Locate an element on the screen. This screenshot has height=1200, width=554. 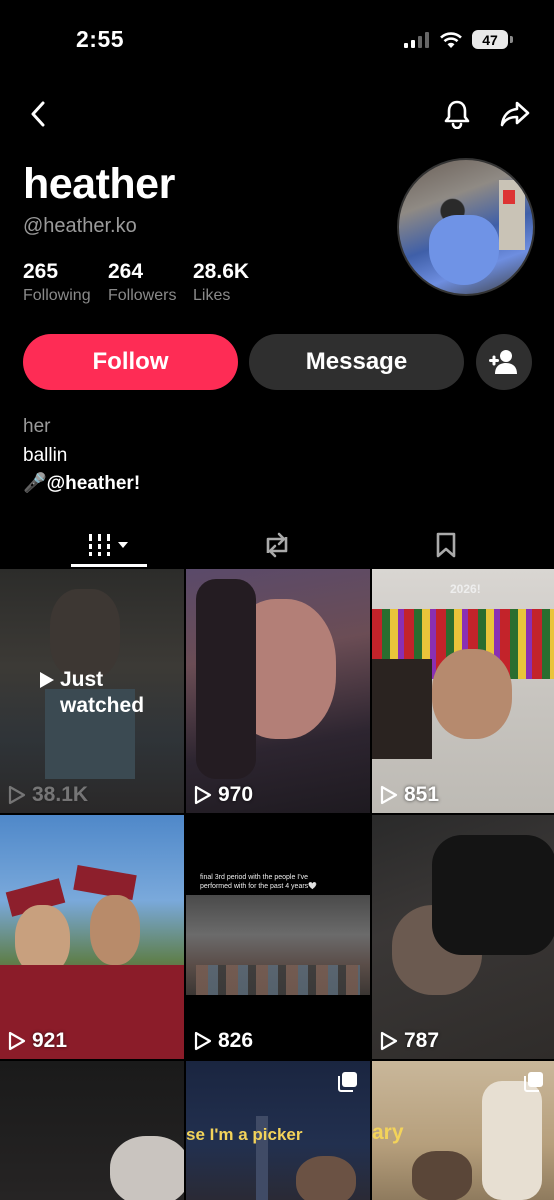
notification-bell-button is located at coordinates (457, 114).